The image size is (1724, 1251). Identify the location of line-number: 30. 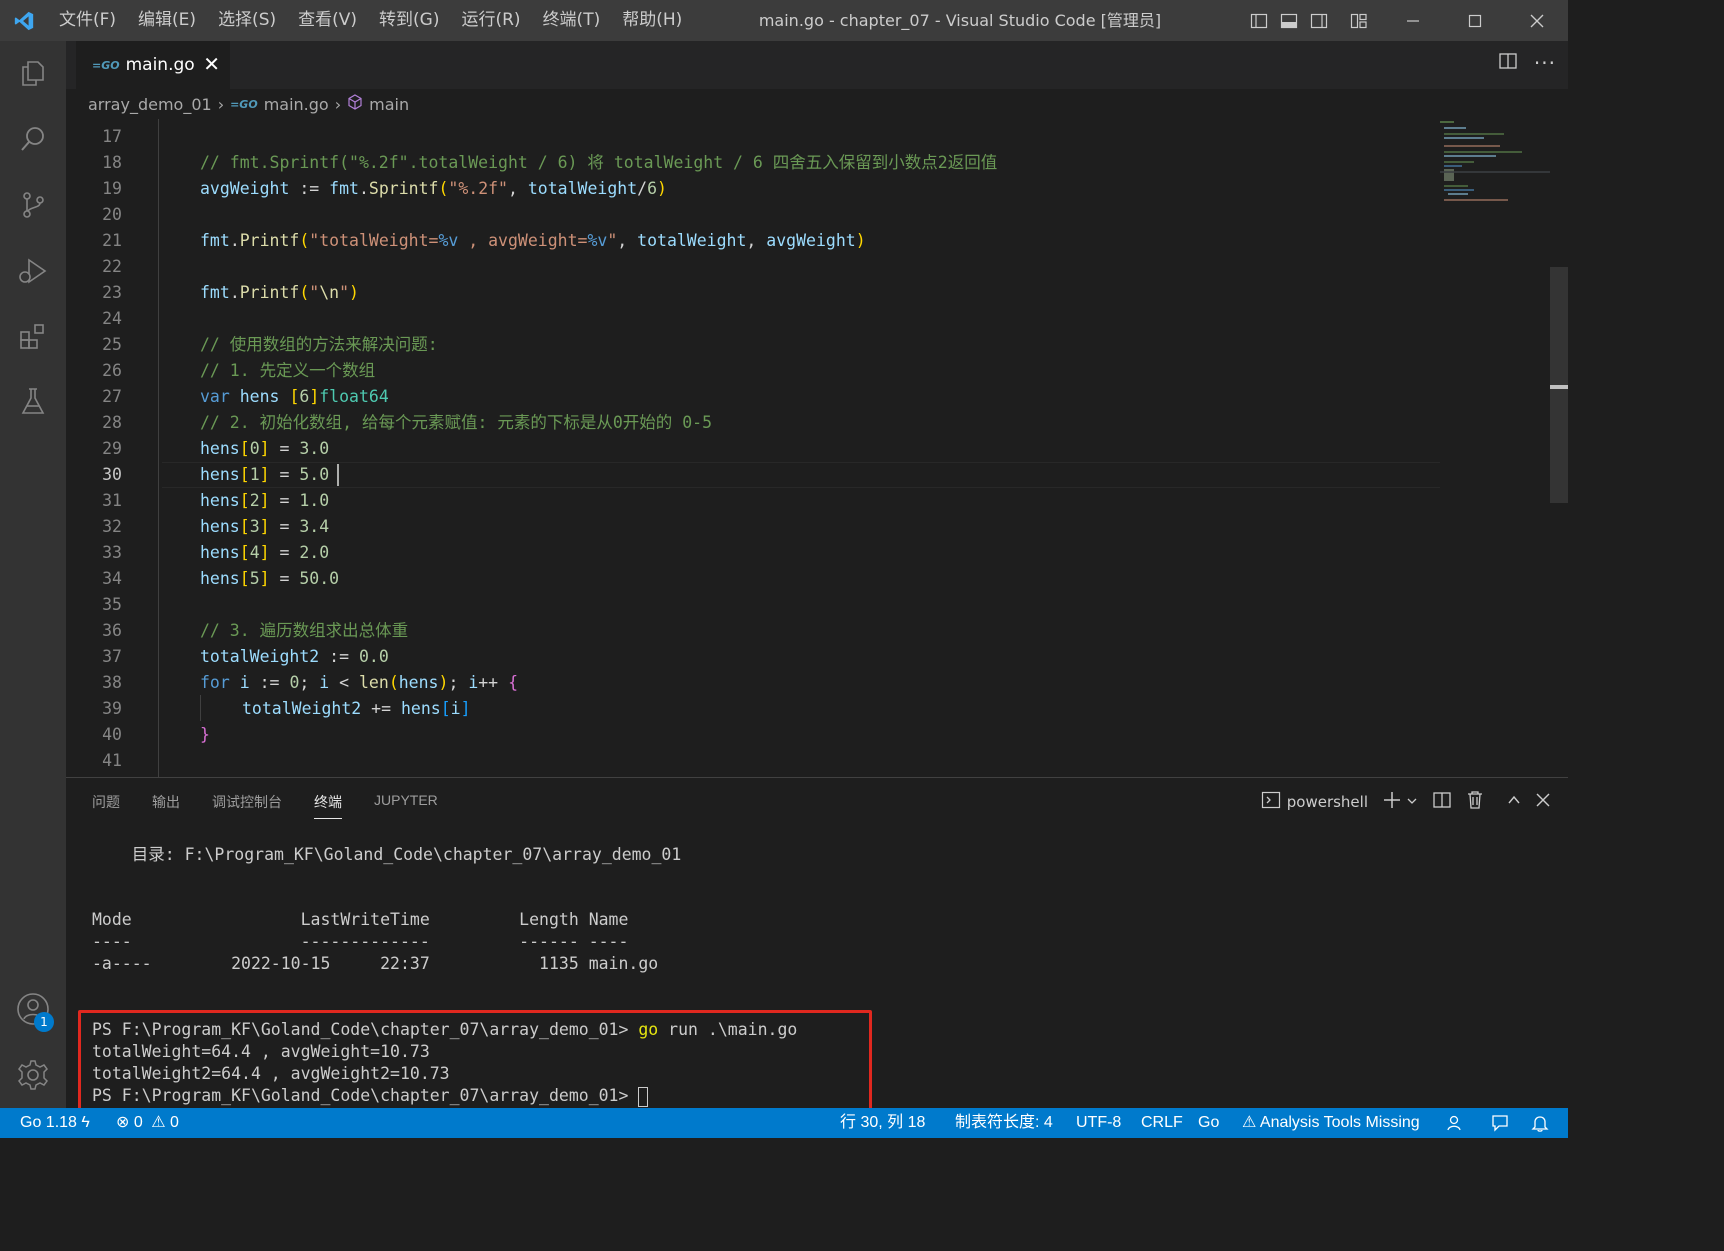
(112, 474).